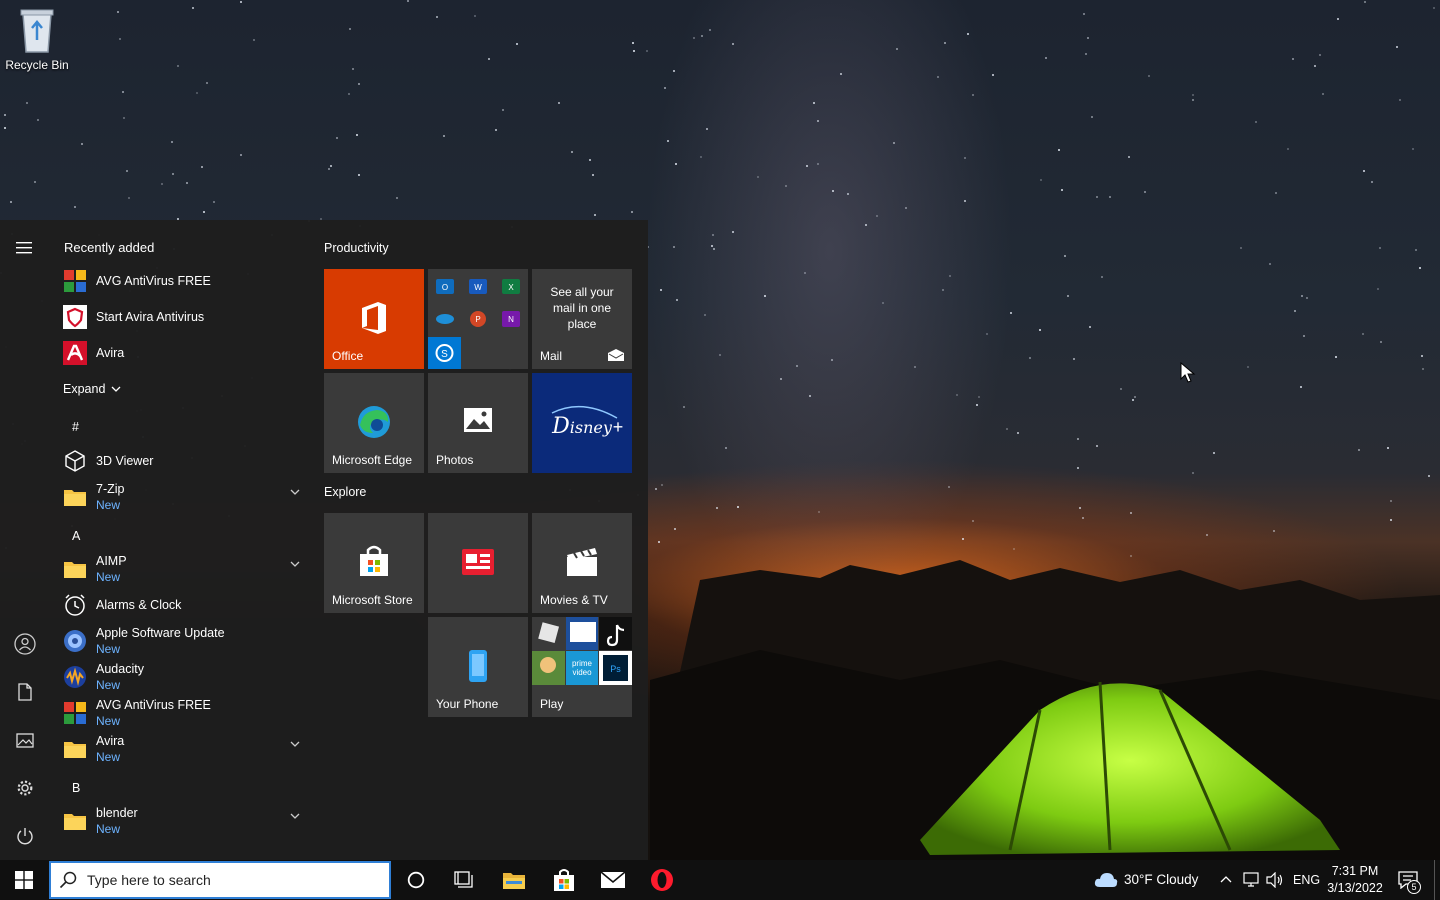 This screenshot has width=1440, height=900. I want to click on app-alarms-clock: Alarms & Clock, so click(184, 605).